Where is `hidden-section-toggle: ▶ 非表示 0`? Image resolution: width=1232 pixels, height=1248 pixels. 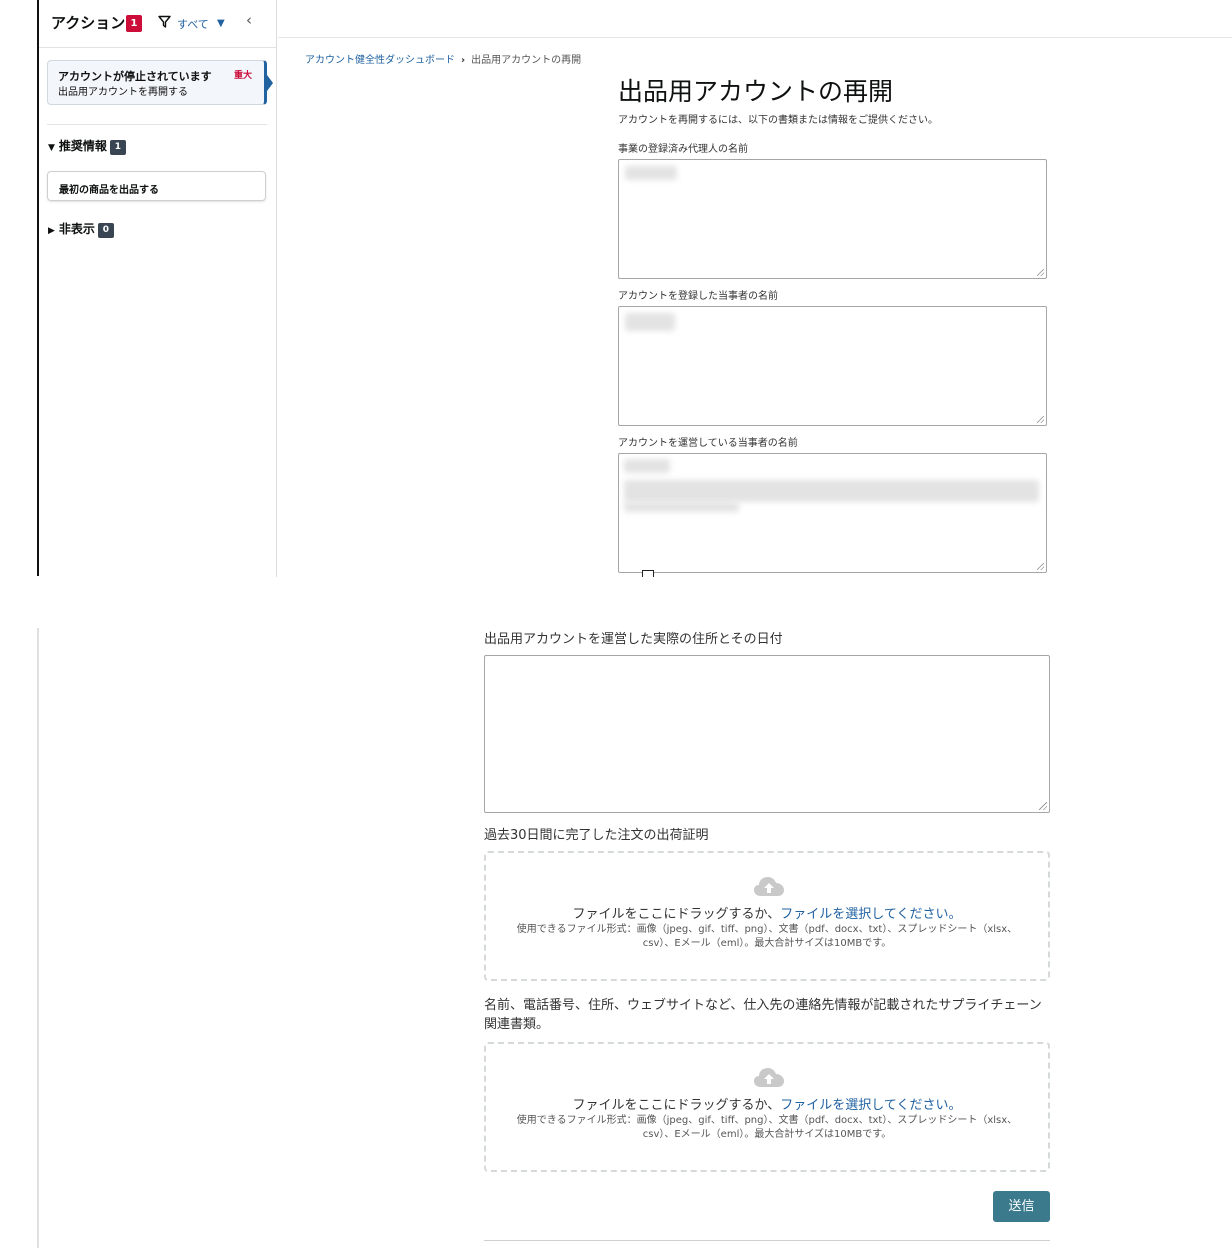 hidden-section-toggle: ▶ 非表示 0 is located at coordinates (81, 229).